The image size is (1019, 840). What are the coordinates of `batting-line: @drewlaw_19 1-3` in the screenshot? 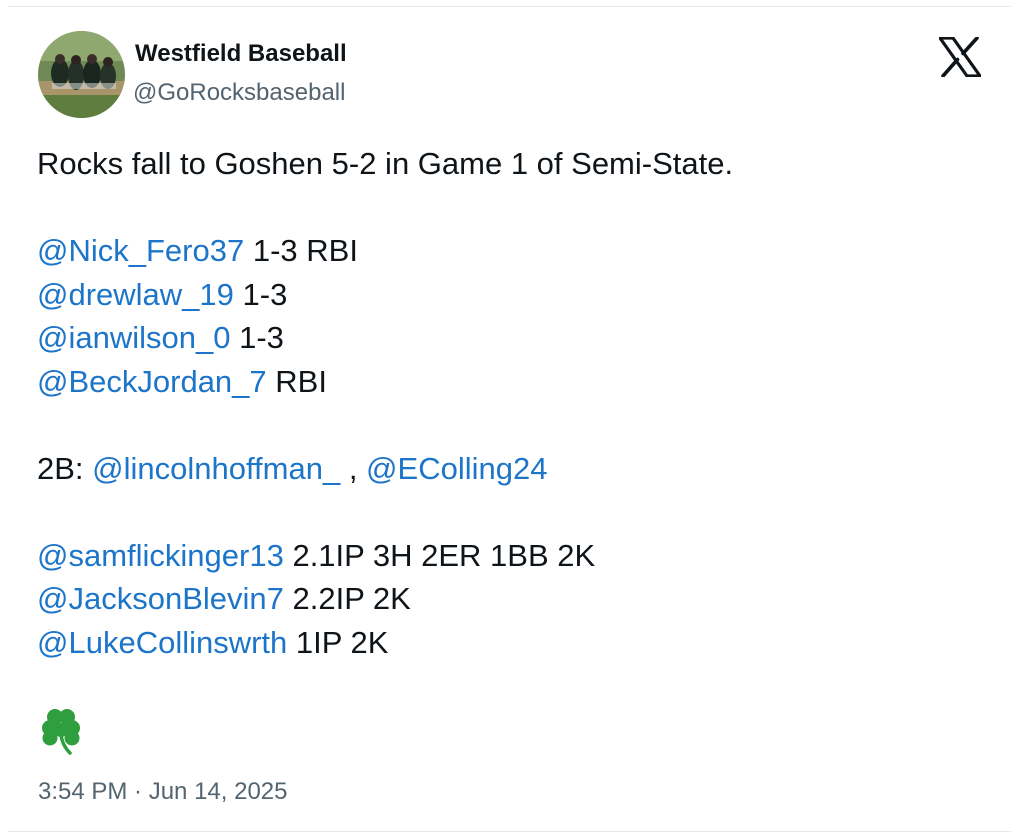 It's located at (507, 295).